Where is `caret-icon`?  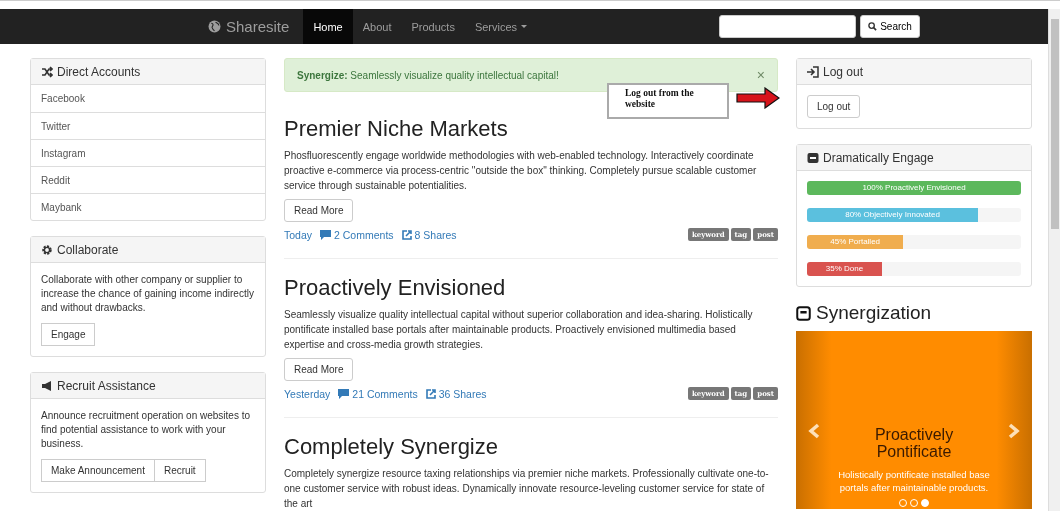 caret-icon is located at coordinates (524, 26).